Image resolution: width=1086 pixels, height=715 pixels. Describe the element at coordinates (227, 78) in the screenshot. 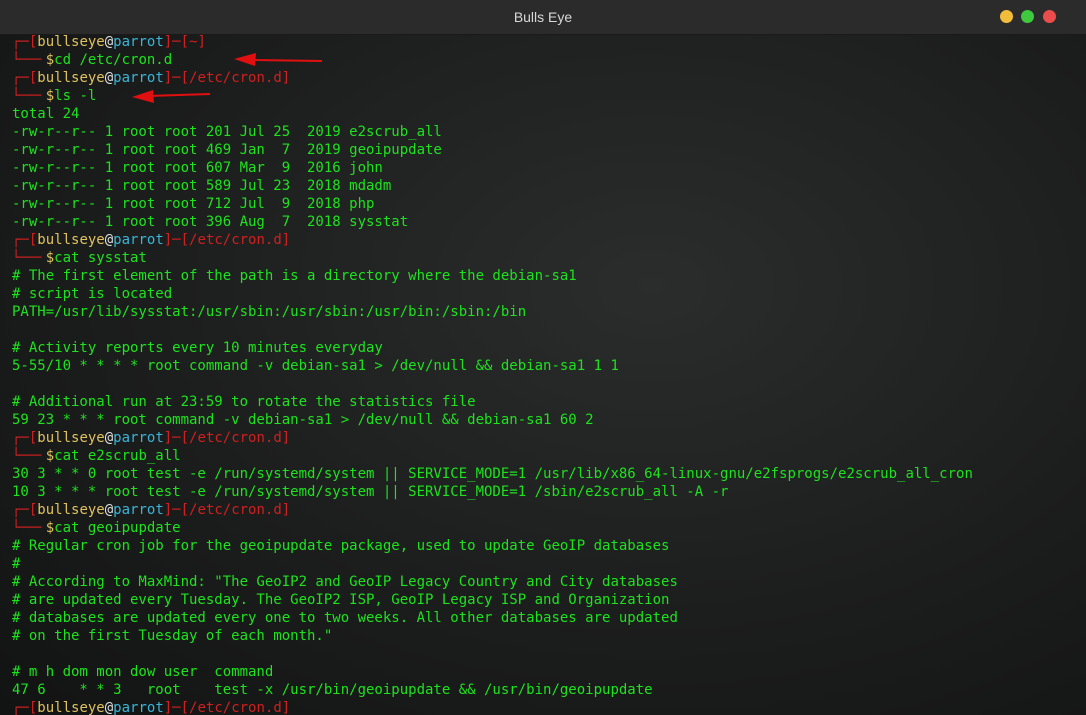

I see `annotation-arrows` at that location.